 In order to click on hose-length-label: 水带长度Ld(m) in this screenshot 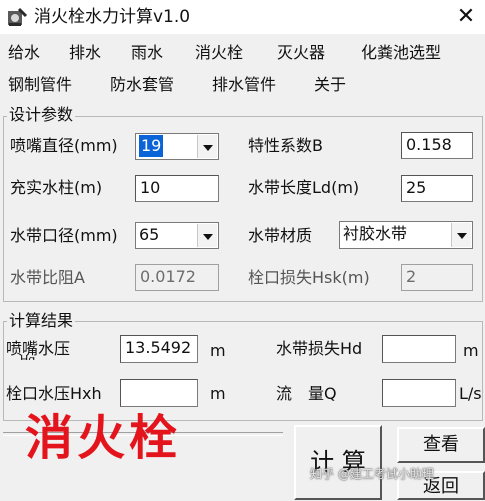, I will do `click(304, 187)`.